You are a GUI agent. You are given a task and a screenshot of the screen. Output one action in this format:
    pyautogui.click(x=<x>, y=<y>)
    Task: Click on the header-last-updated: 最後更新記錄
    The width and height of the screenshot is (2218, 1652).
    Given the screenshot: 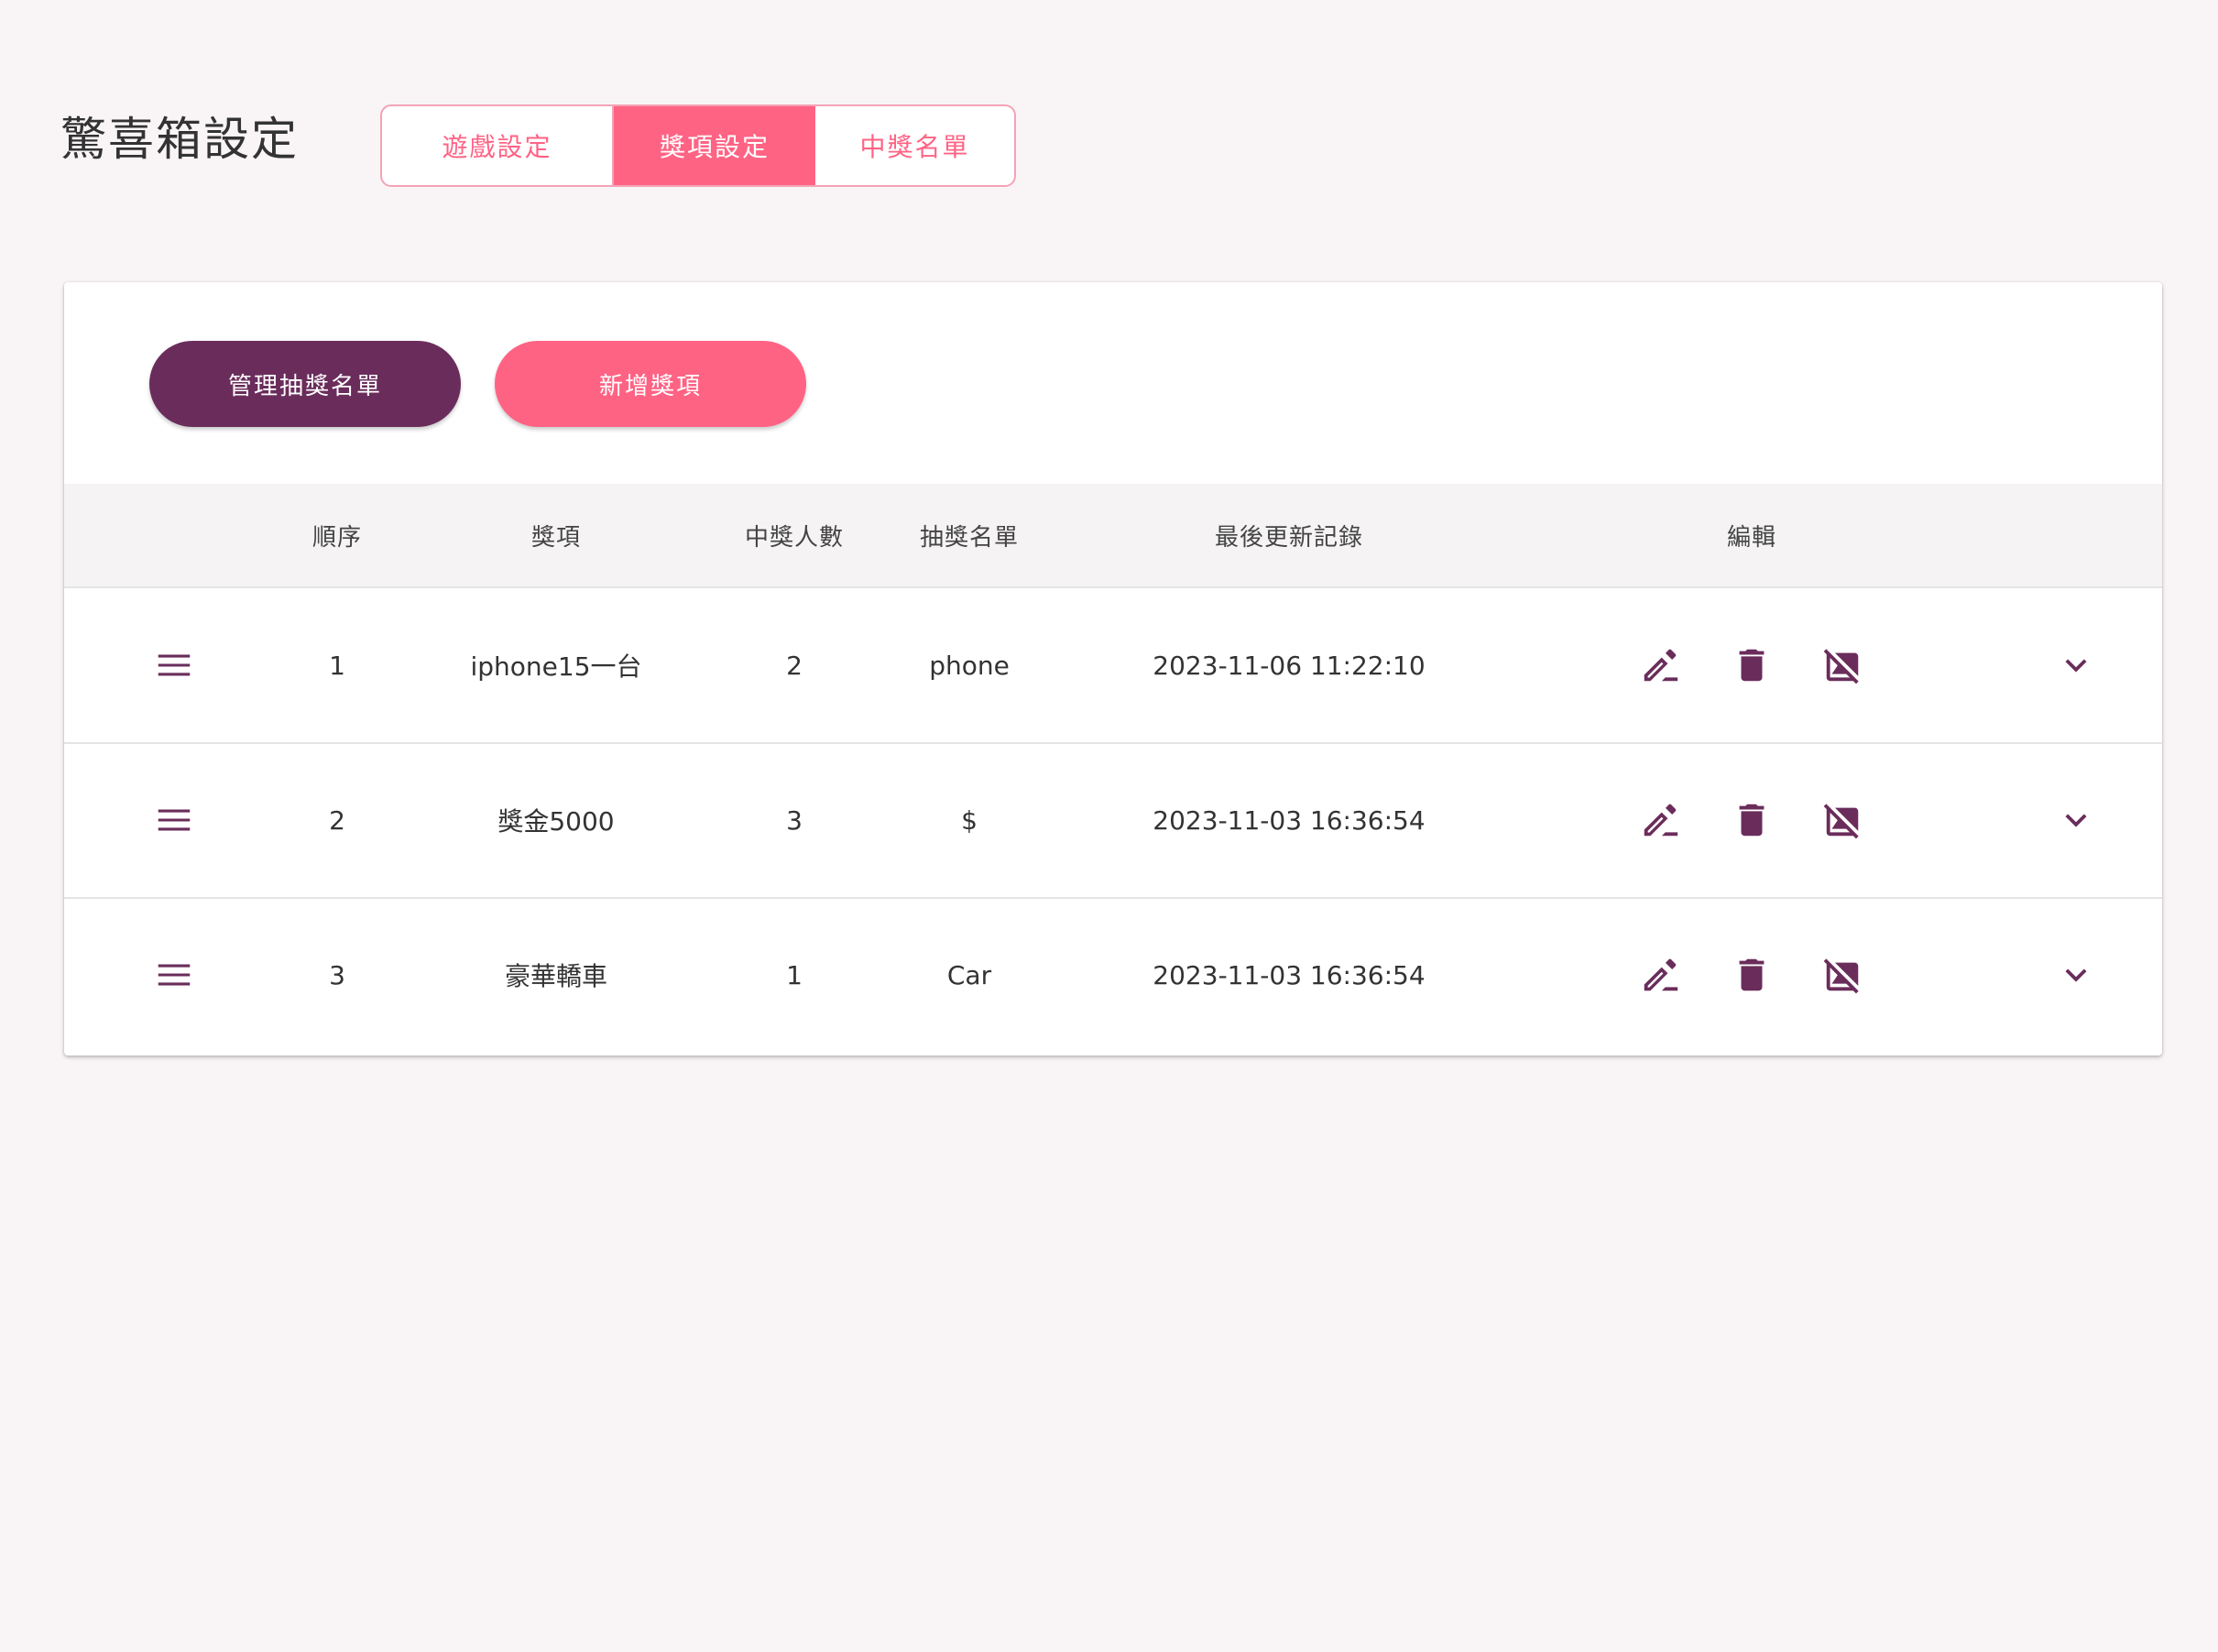 What is the action you would take?
    pyautogui.click(x=1289, y=537)
    